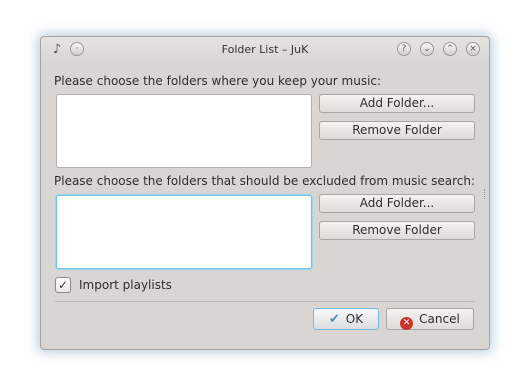 The width and height of the screenshot is (528, 387). What do you see at coordinates (450, 49) in the screenshot?
I see `maximize-icon: ⌃` at bounding box center [450, 49].